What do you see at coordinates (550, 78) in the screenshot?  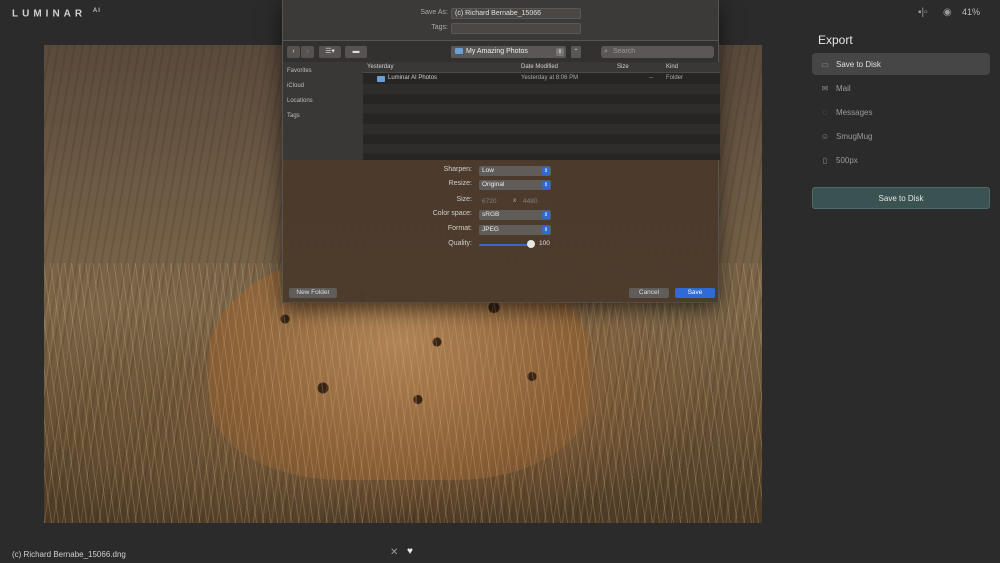 I see `file-date: Yesterday at 8:06 PM` at bounding box center [550, 78].